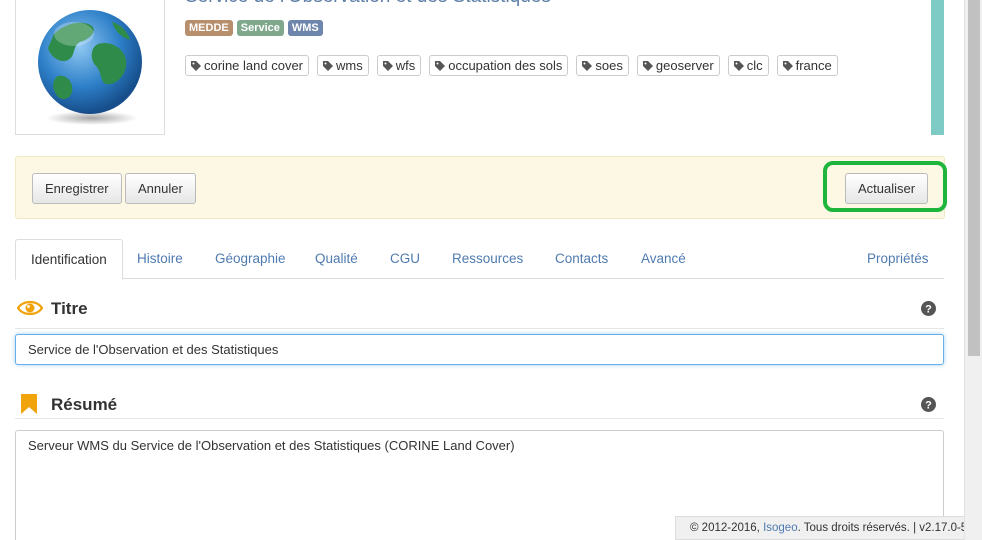  I want to click on summary-section-header: Résumé ?, so click(479, 405).